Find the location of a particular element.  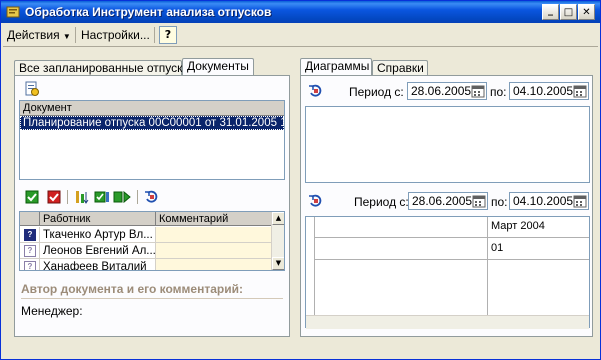

grid-corner-header is located at coordinates (30, 219).